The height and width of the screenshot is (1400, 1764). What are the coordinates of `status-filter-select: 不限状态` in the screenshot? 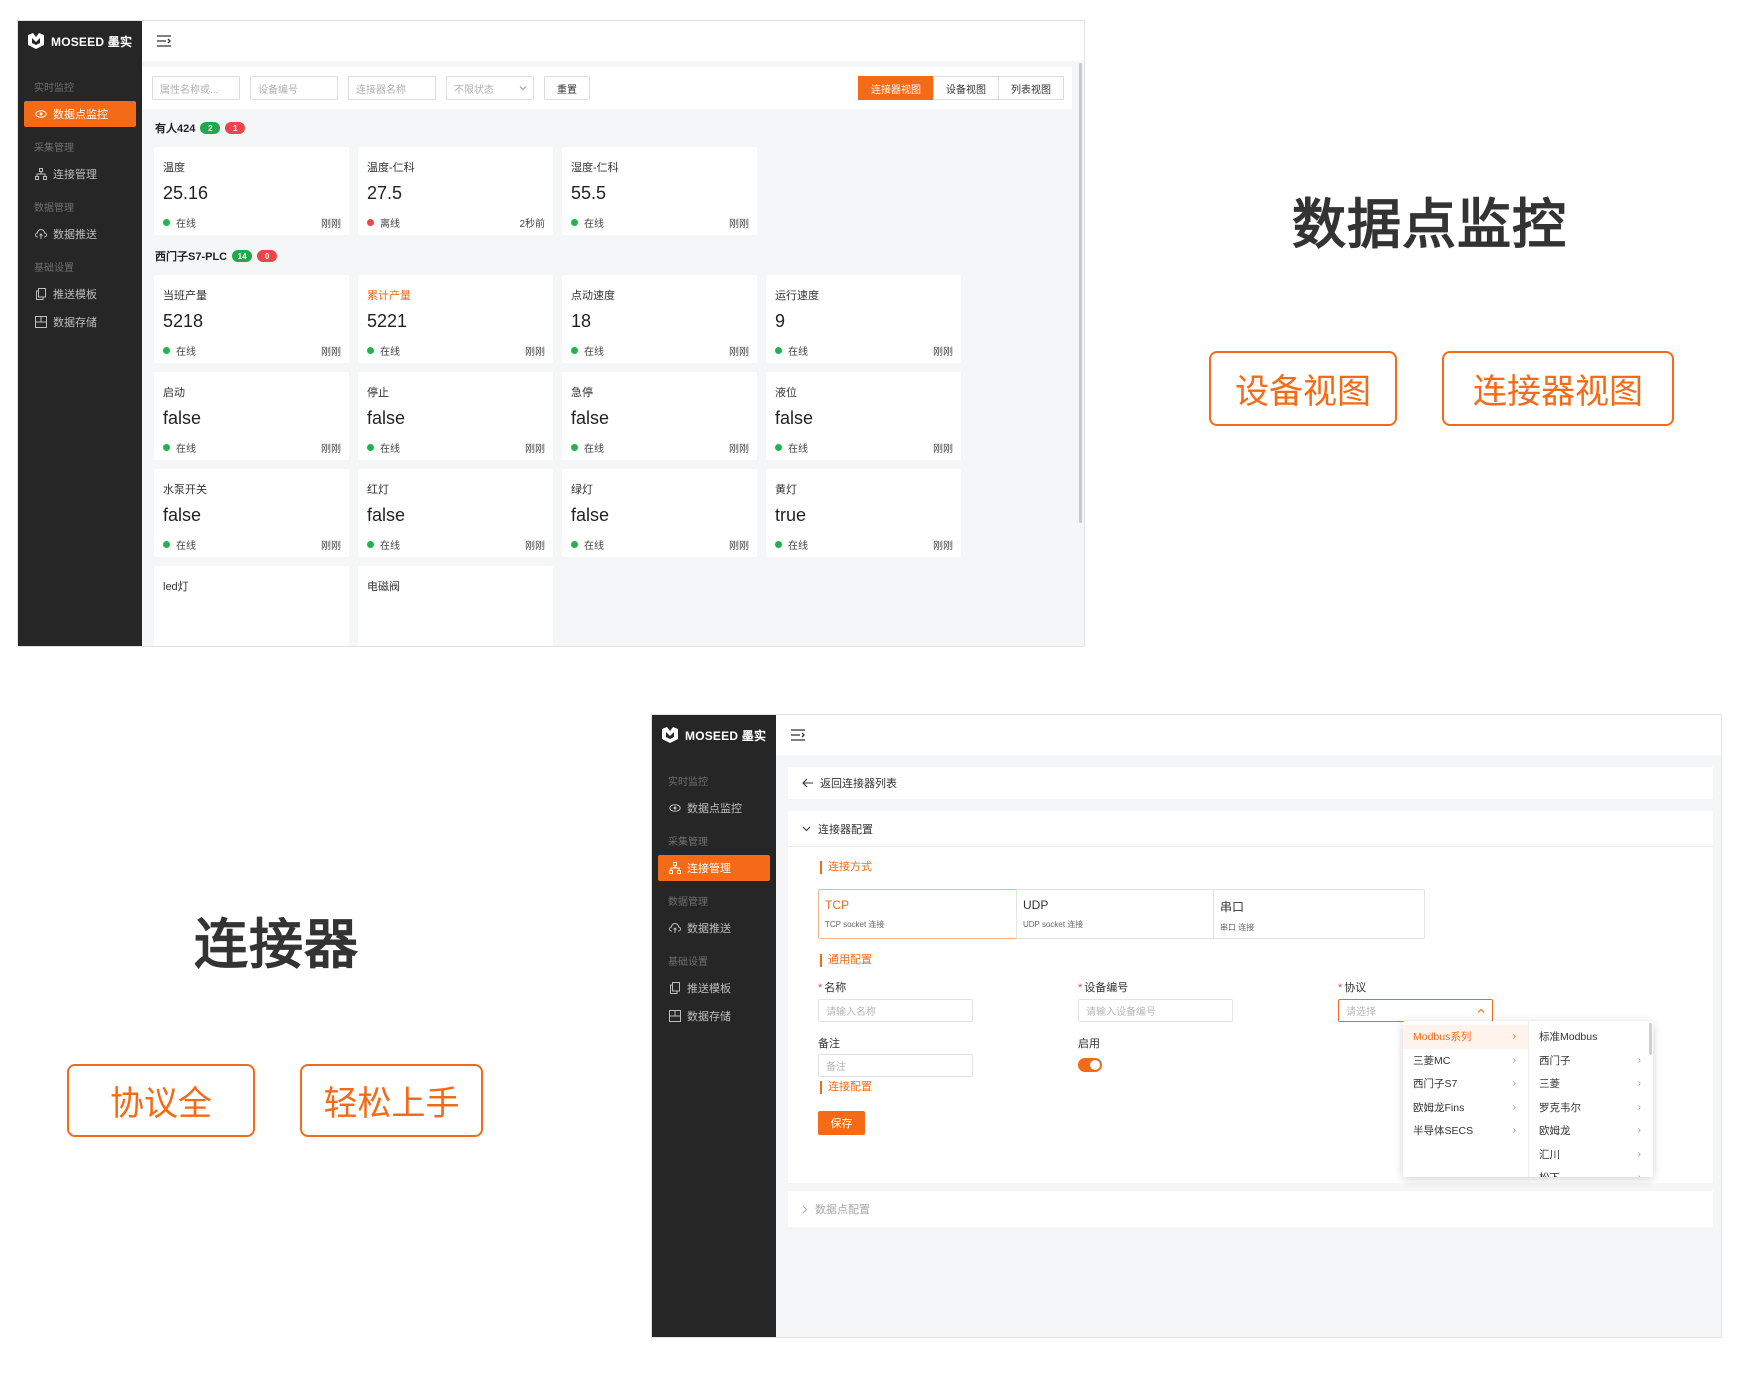 It's located at (490, 88).